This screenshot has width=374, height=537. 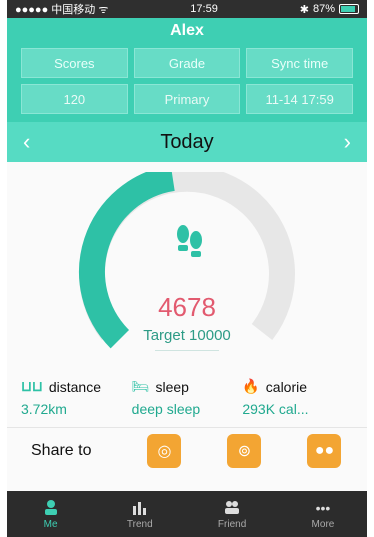 I want to click on ruler-icon: ⊔⊔, so click(x=32, y=386).